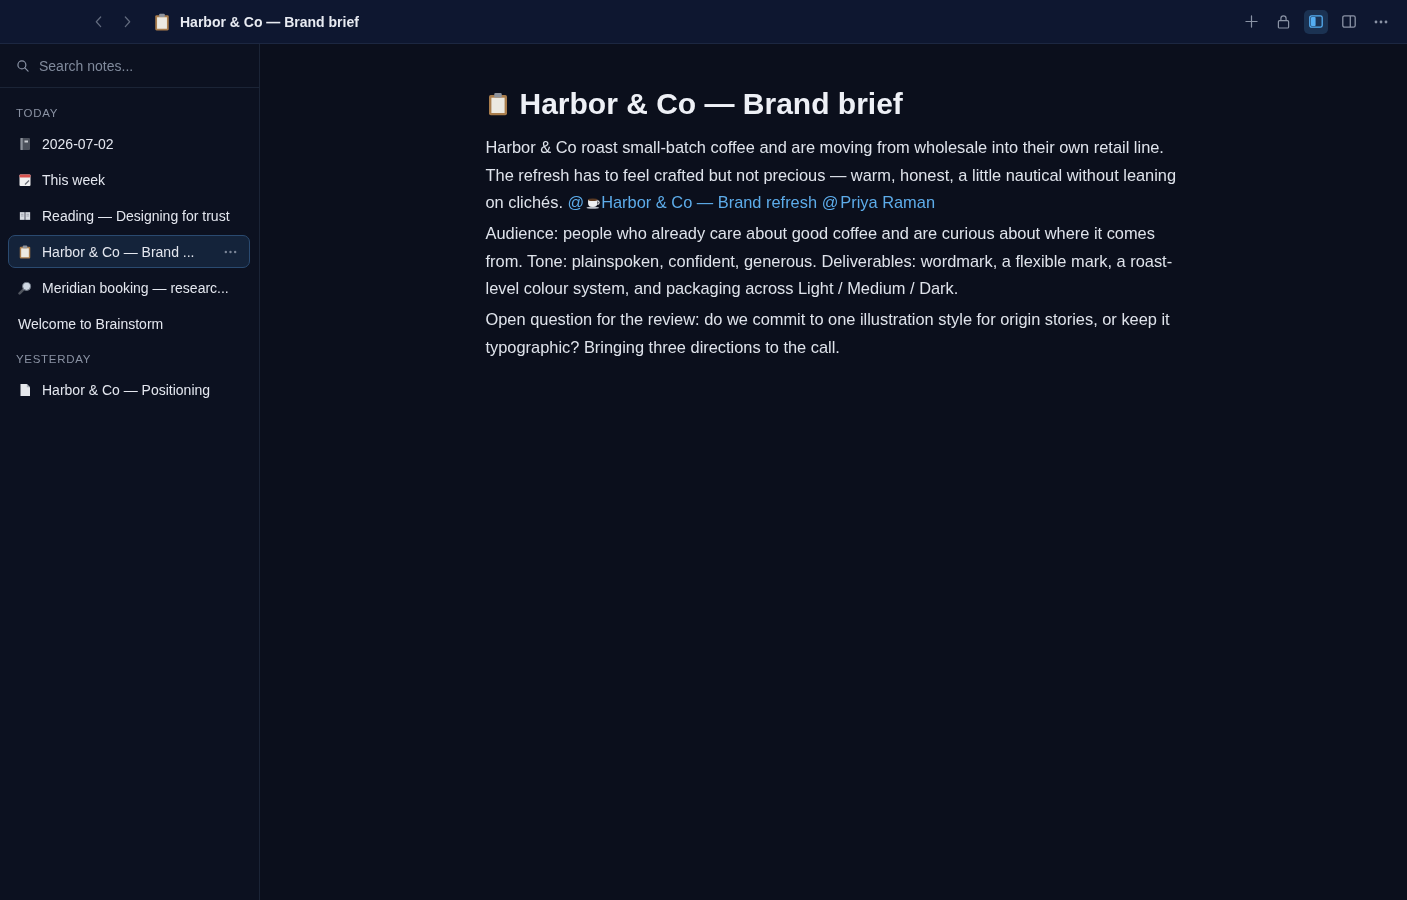 Image resolution: width=1407 pixels, height=900 pixels. I want to click on lock-icon, so click(1283, 21).